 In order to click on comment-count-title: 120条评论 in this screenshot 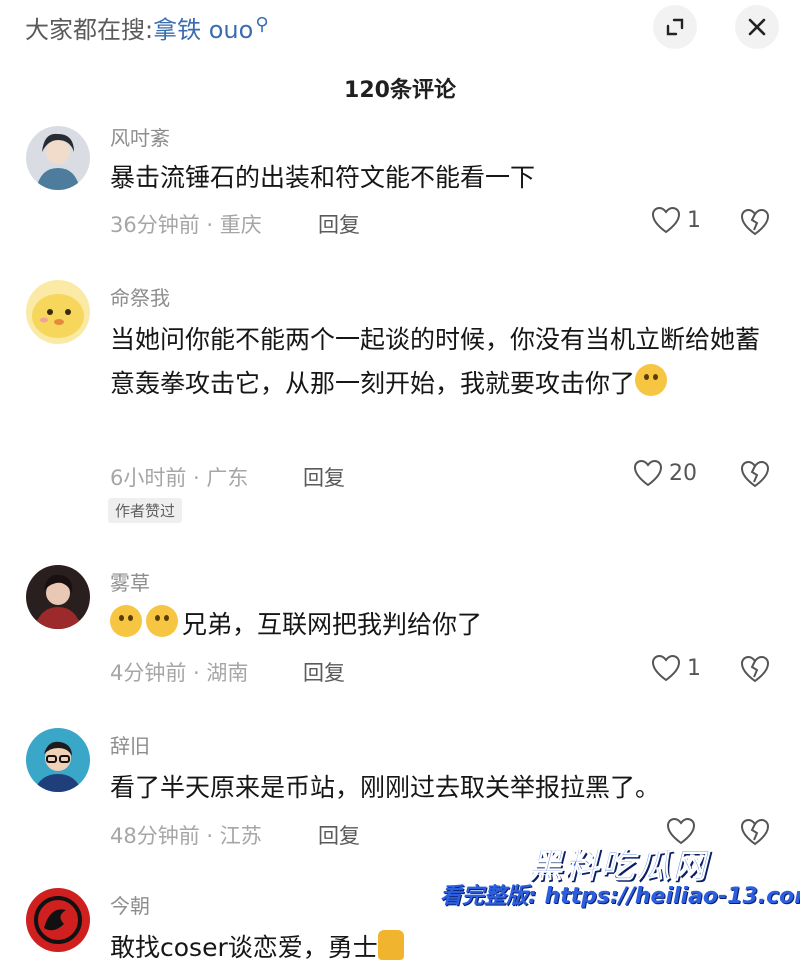, I will do `click(400, 90)`.